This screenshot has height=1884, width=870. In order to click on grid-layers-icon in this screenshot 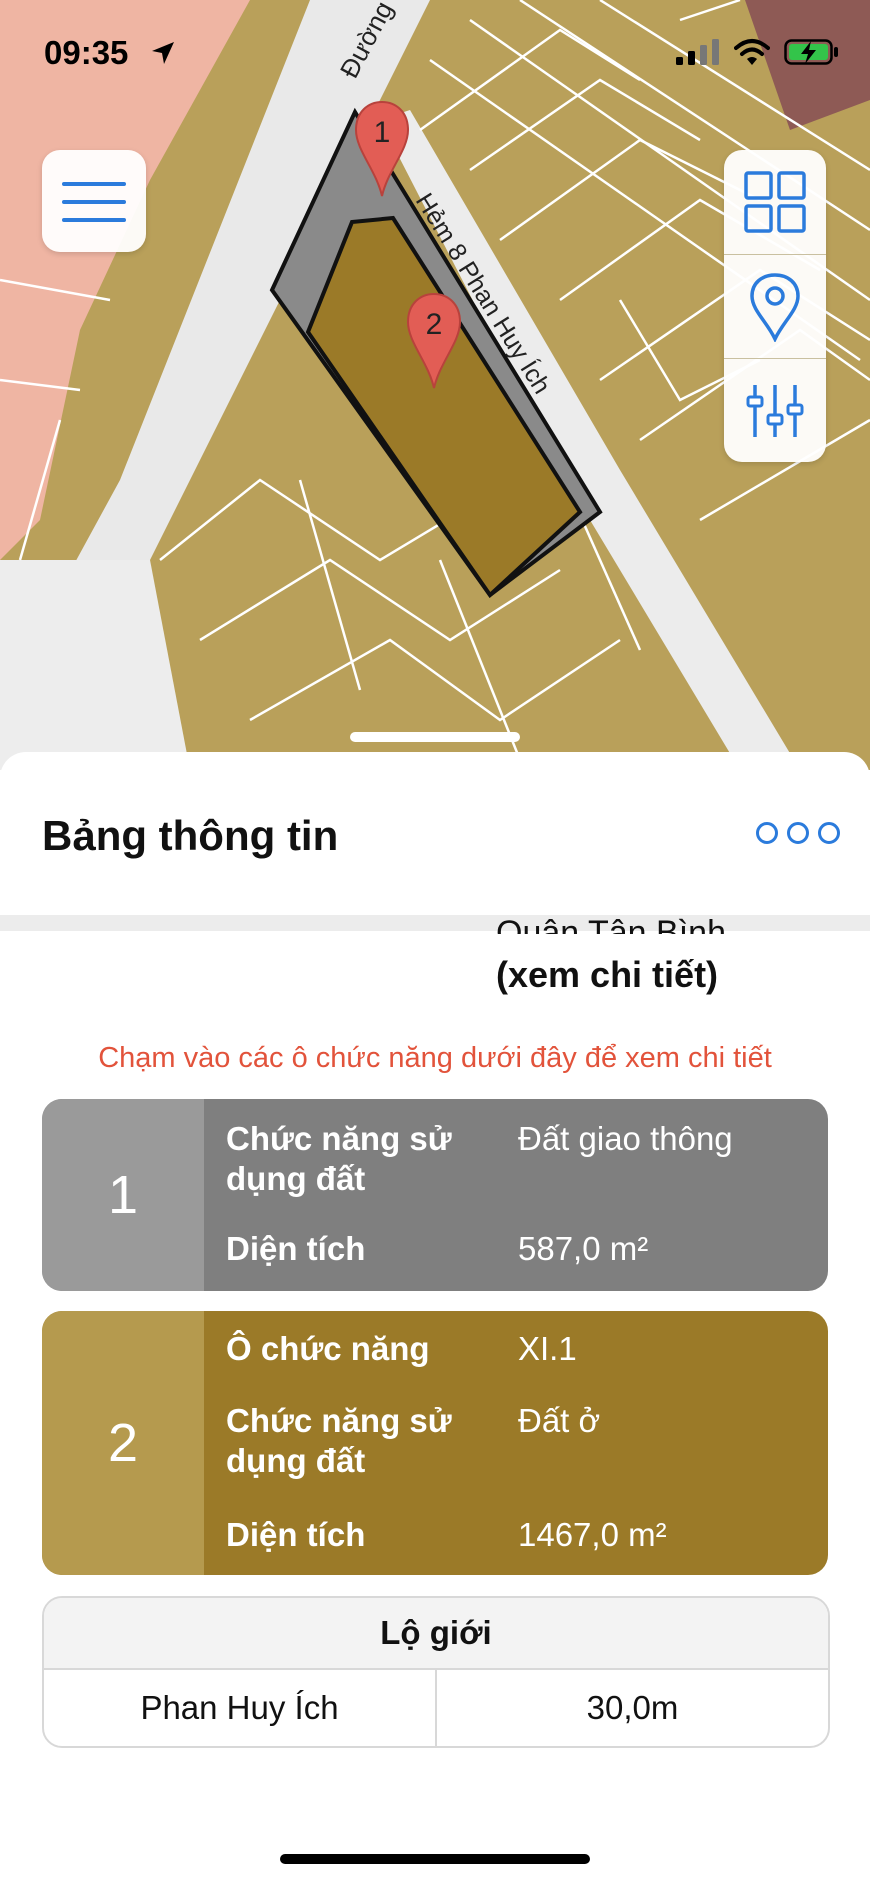, I will do `click(775, 202)`.